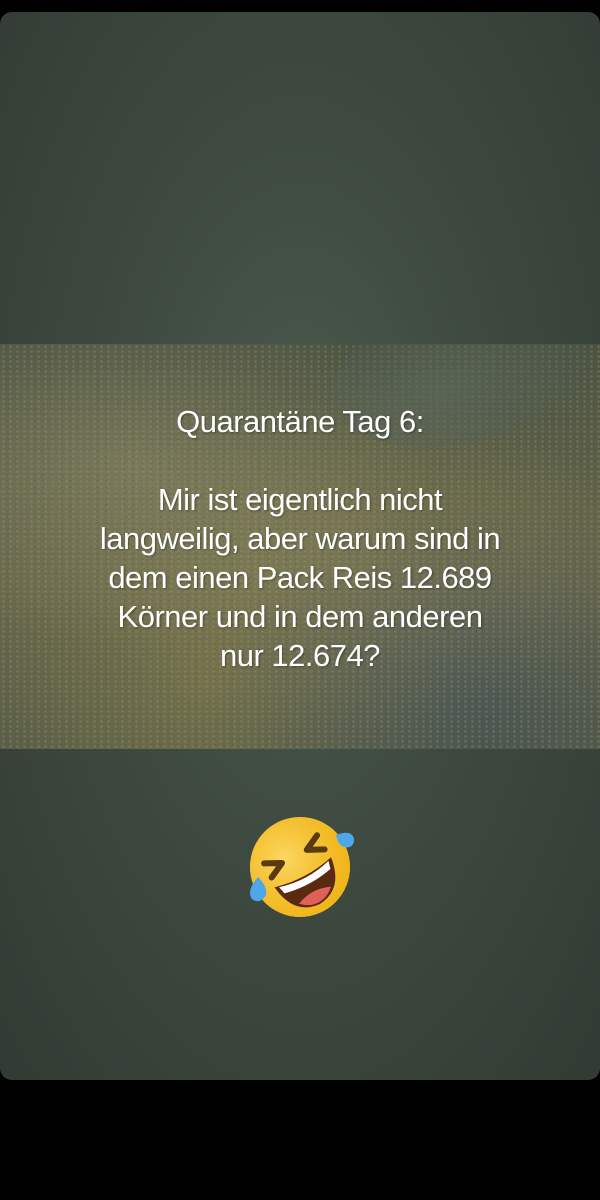 This screenshot has height=1200, width=600. I want to click on rolling-on-the-floor-laughing-icon, so click(300, 867).